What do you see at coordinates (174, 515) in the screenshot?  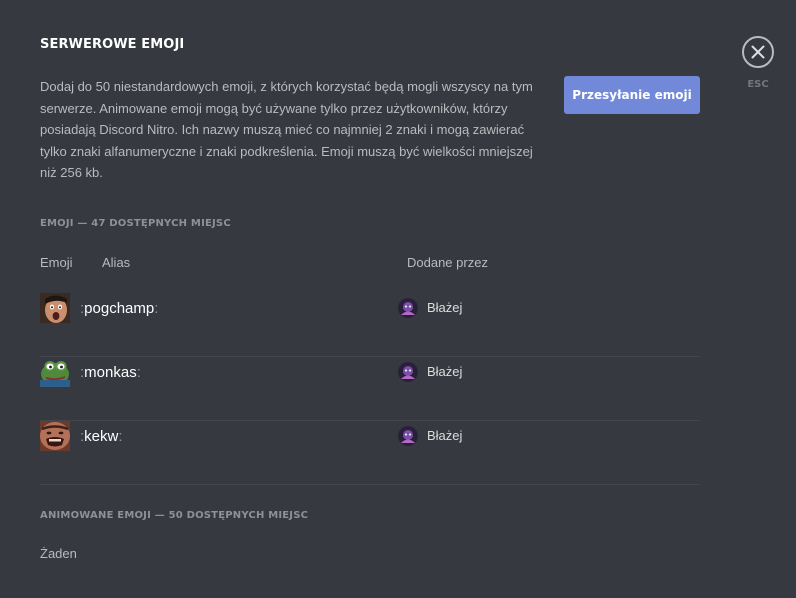 I see `animated-emoji-section-header: ANIMOWANE EMOJI — 50 DOSTĘPNYCH MIEJSC` at bounding box center [174, 515].